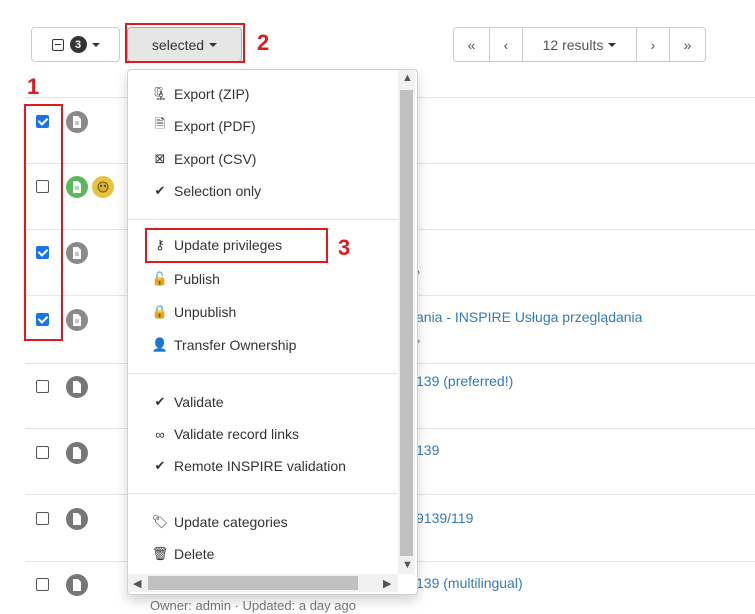  What do you see at coordinates (204, 126) in the screenshot?
I see `menu-export-pdf: 🗎 Export (PDF)` at bounding box center [204, 126].